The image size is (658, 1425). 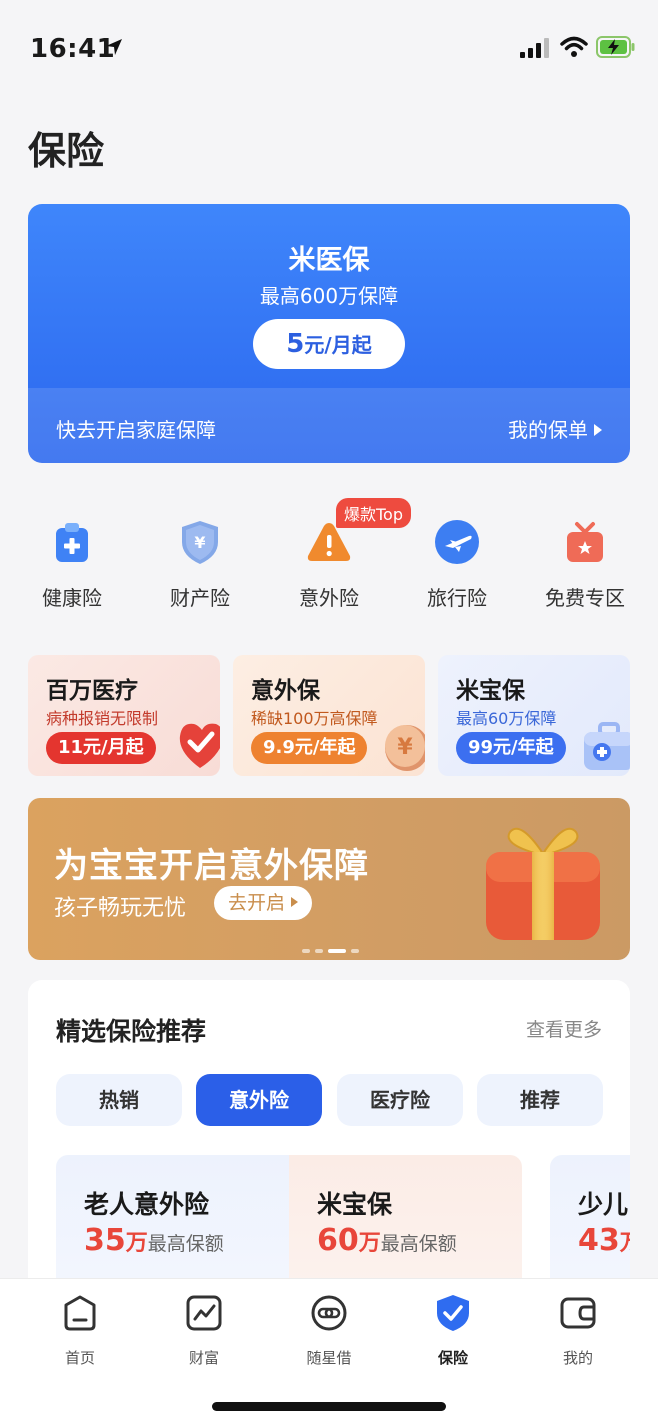 I want to click on hero-price-unit: 元/月起, so click(x=338, y=345).